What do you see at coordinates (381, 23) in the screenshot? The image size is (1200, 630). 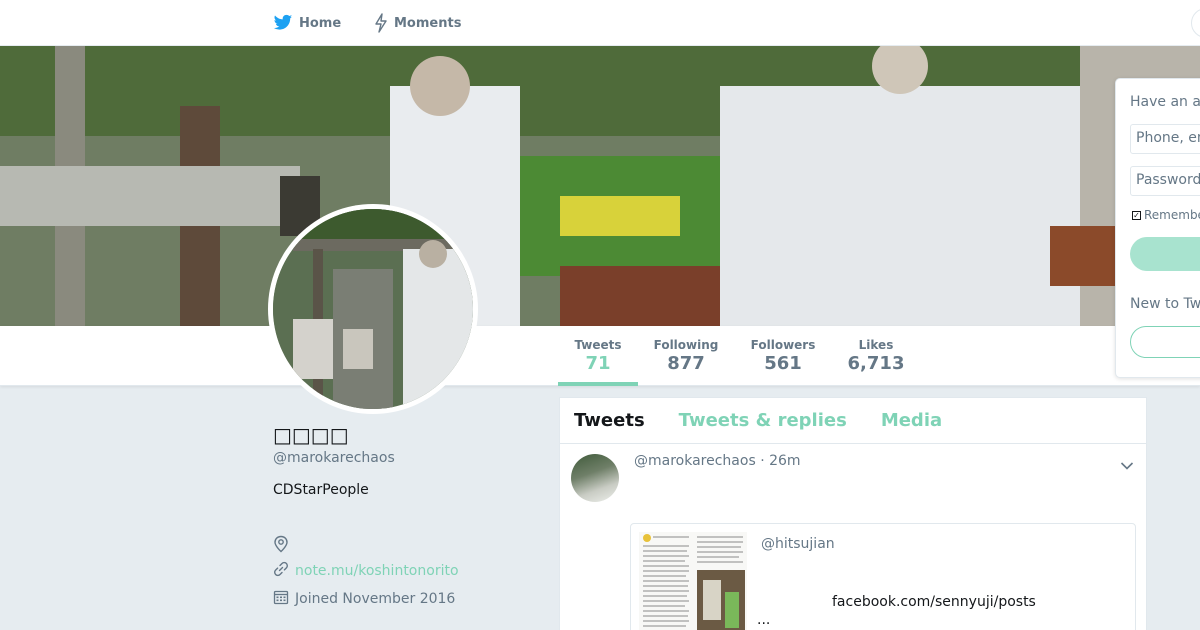 I see `lightning-icon` at bounding box center [381, 23].